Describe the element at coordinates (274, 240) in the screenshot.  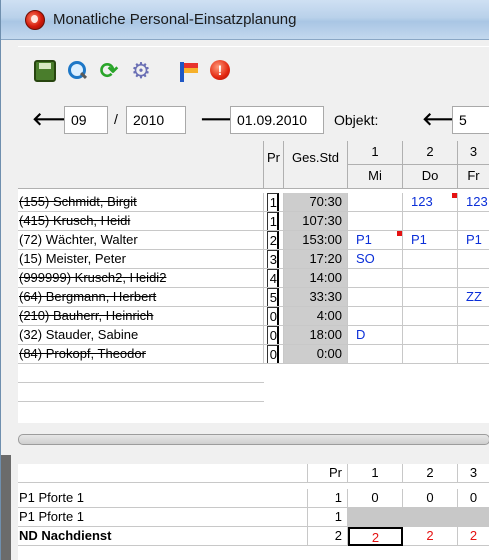
I see `priority-cell: 2` at that location.